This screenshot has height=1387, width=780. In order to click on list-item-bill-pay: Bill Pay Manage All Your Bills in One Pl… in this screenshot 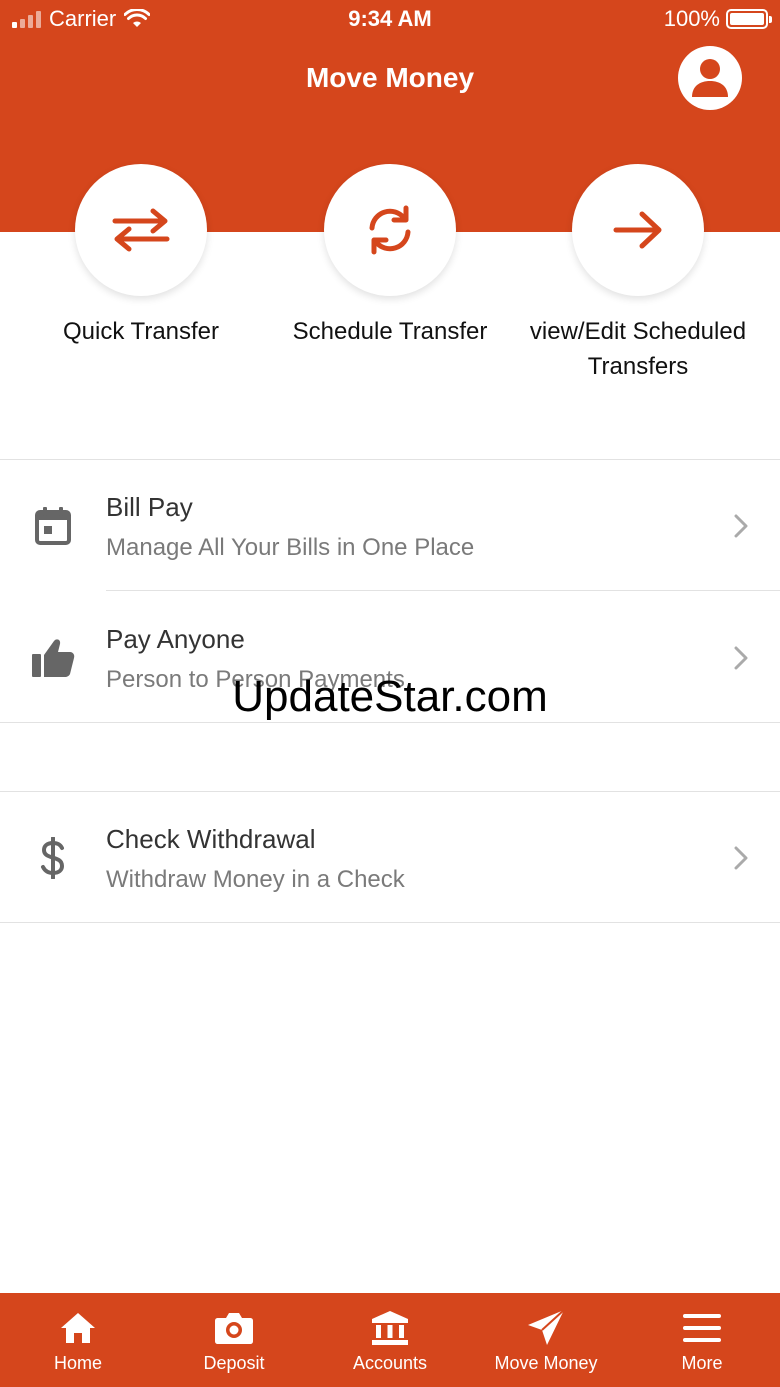, I will do `click(390, 525)`.